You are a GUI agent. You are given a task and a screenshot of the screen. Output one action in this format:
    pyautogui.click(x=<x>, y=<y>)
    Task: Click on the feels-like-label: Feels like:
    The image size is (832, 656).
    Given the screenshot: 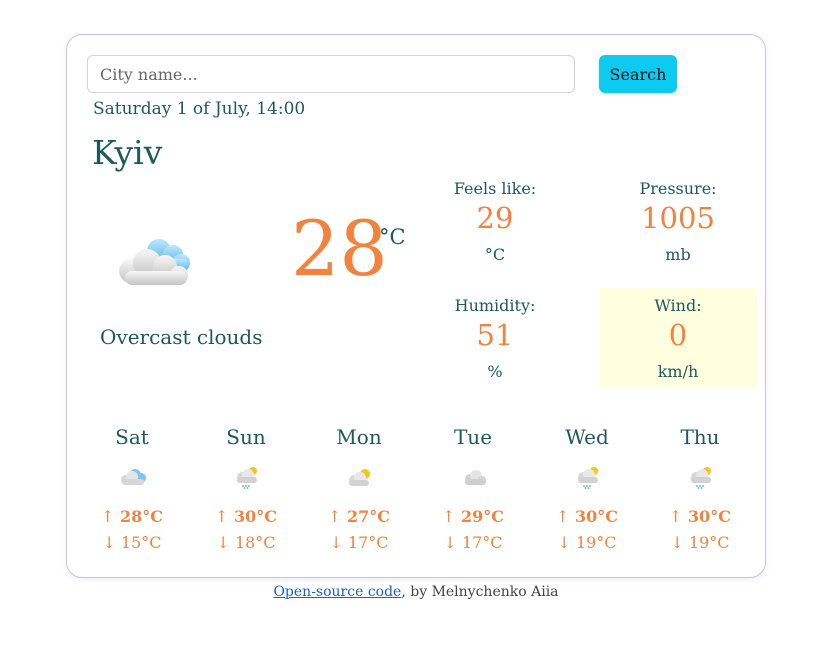 What is the action you would take?
    pyautogui.click(x=495, y=188)
    